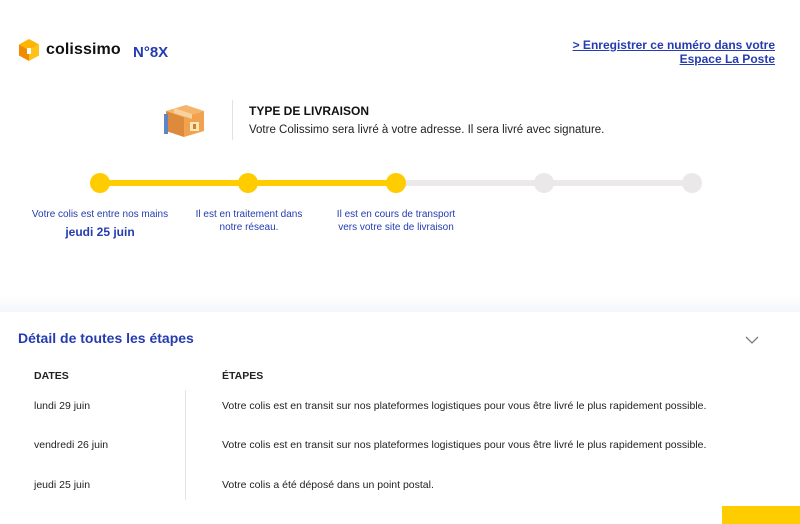 The image size is (800, 524). Describe the element at coordinates (100, 232) in the screenshot. I see `step-1-date: jeudi 25 juin` at that location.